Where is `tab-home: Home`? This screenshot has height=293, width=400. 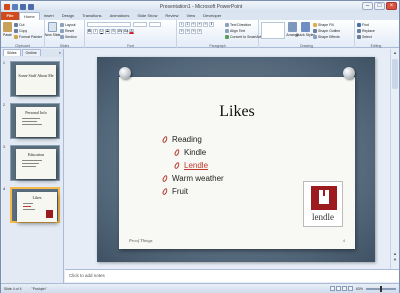 tab-home: Home is located at coordinates (29, 16).